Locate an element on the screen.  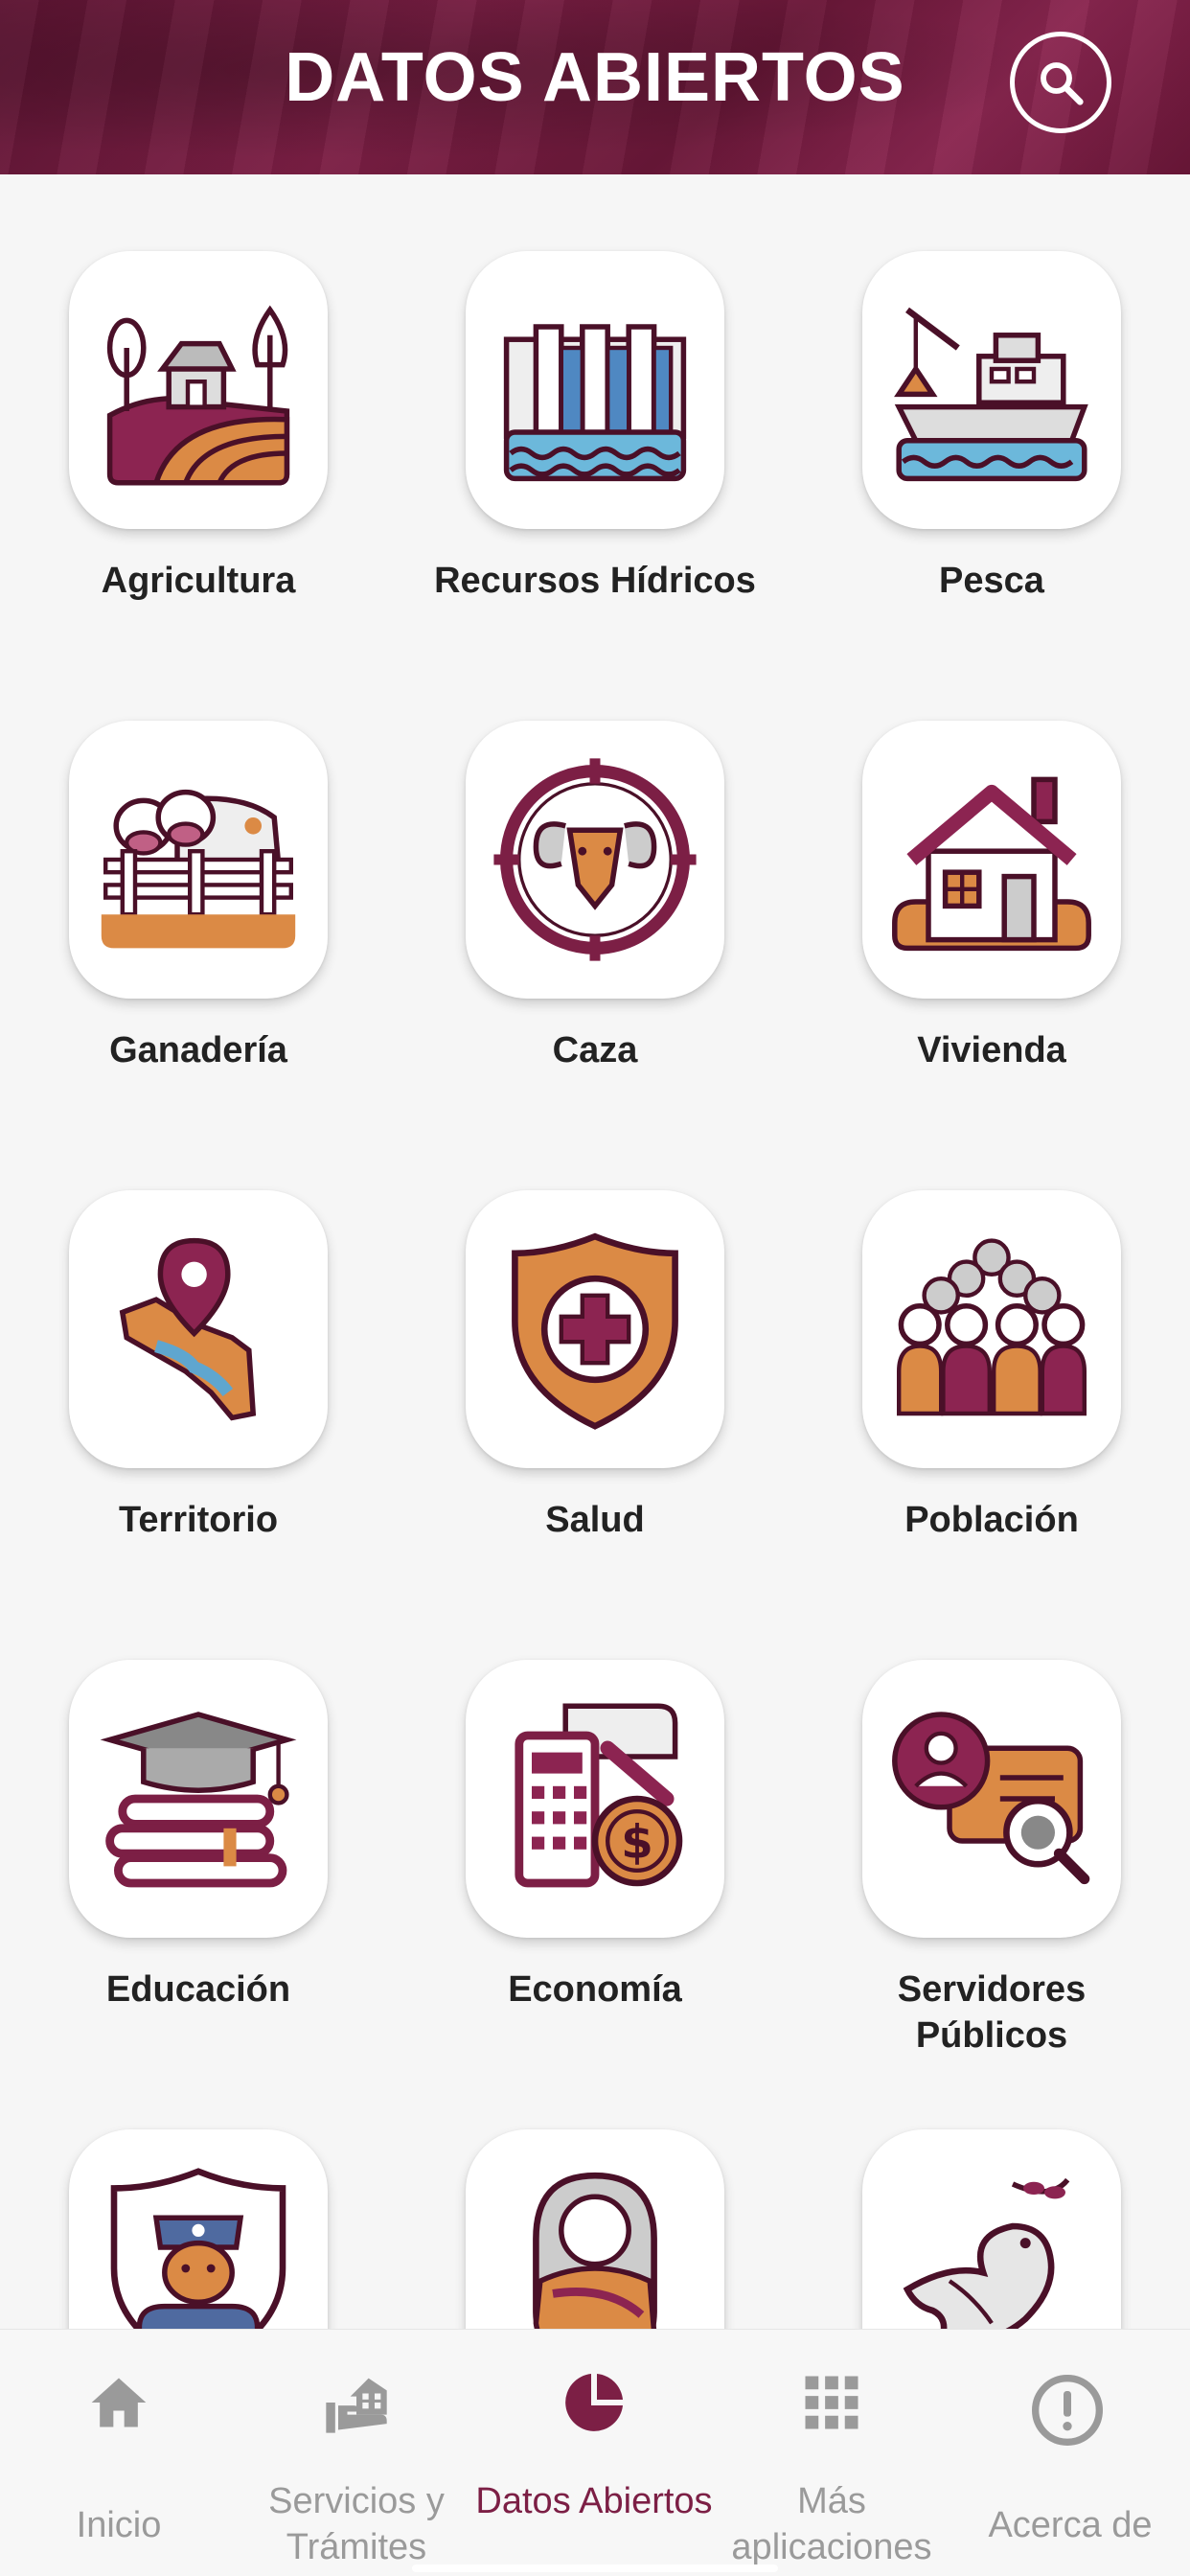
fishing-boat-icon is located at coordinates (991, 394).